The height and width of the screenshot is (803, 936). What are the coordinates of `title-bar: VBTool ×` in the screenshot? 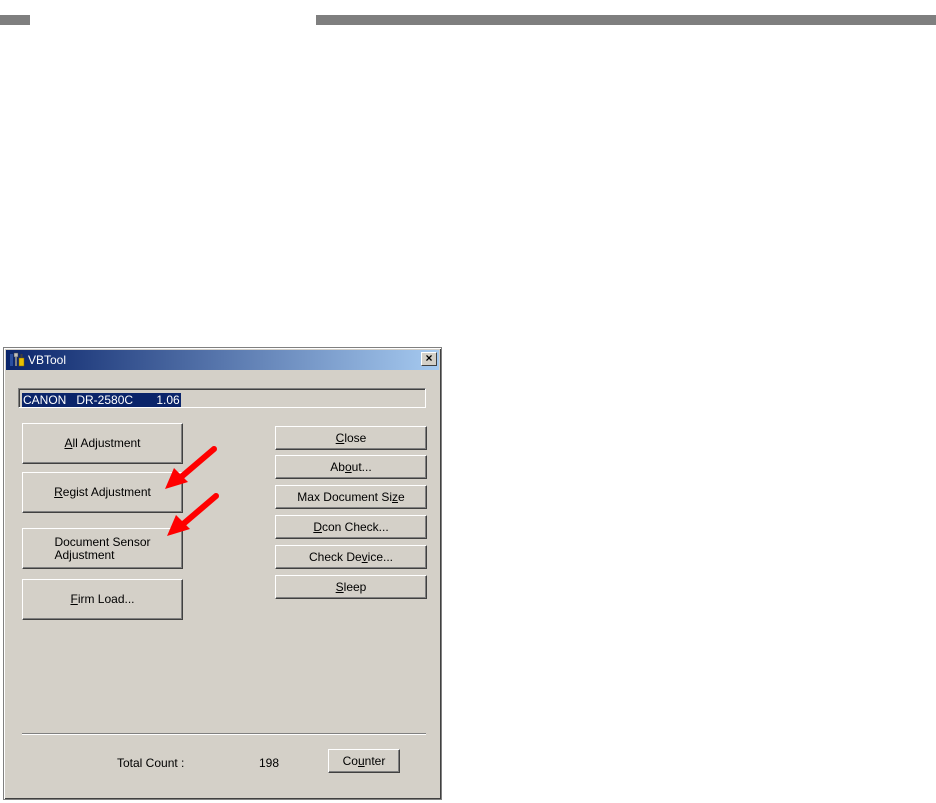 It's located at (222, 360).